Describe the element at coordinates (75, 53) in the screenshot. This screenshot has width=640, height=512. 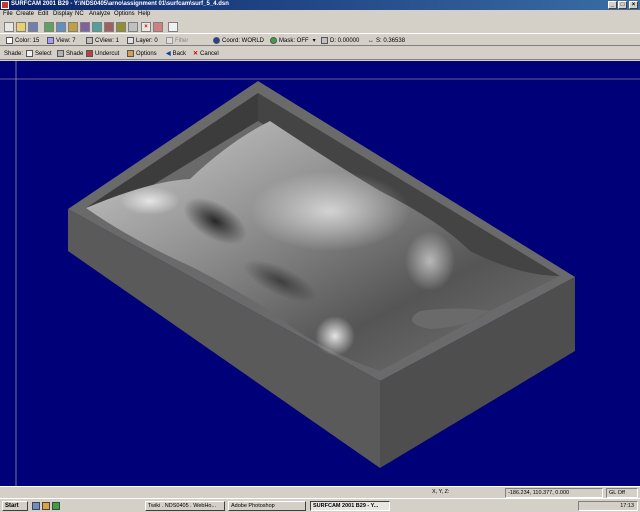
I see `shade-label: Shade` at that location.